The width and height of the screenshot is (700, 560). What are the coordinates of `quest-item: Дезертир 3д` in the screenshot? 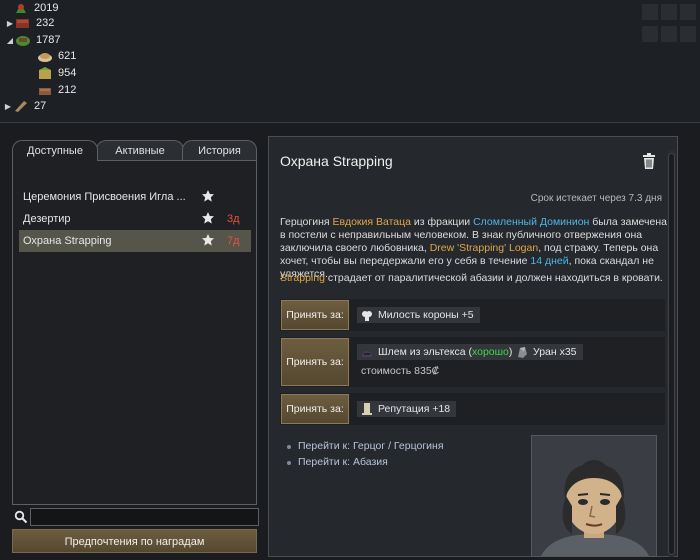 It's located at (135, 219).